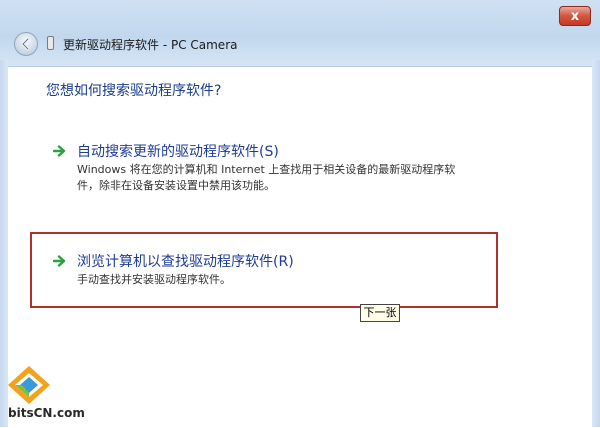 Image resolution: width=600 pixels, height=428 pixels. What do you see at coordinates (176, 185) in the screenshot?
I see `option-description-line: 件，除非在设备安装设置中禁用该功能。` at bounding box center [176, 185].